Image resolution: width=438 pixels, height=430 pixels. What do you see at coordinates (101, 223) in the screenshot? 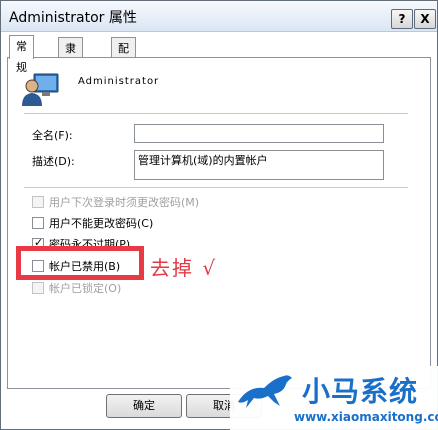
I see `checkbox-label: 用户不能更改密码(C)` at bounding box center [101, 223].